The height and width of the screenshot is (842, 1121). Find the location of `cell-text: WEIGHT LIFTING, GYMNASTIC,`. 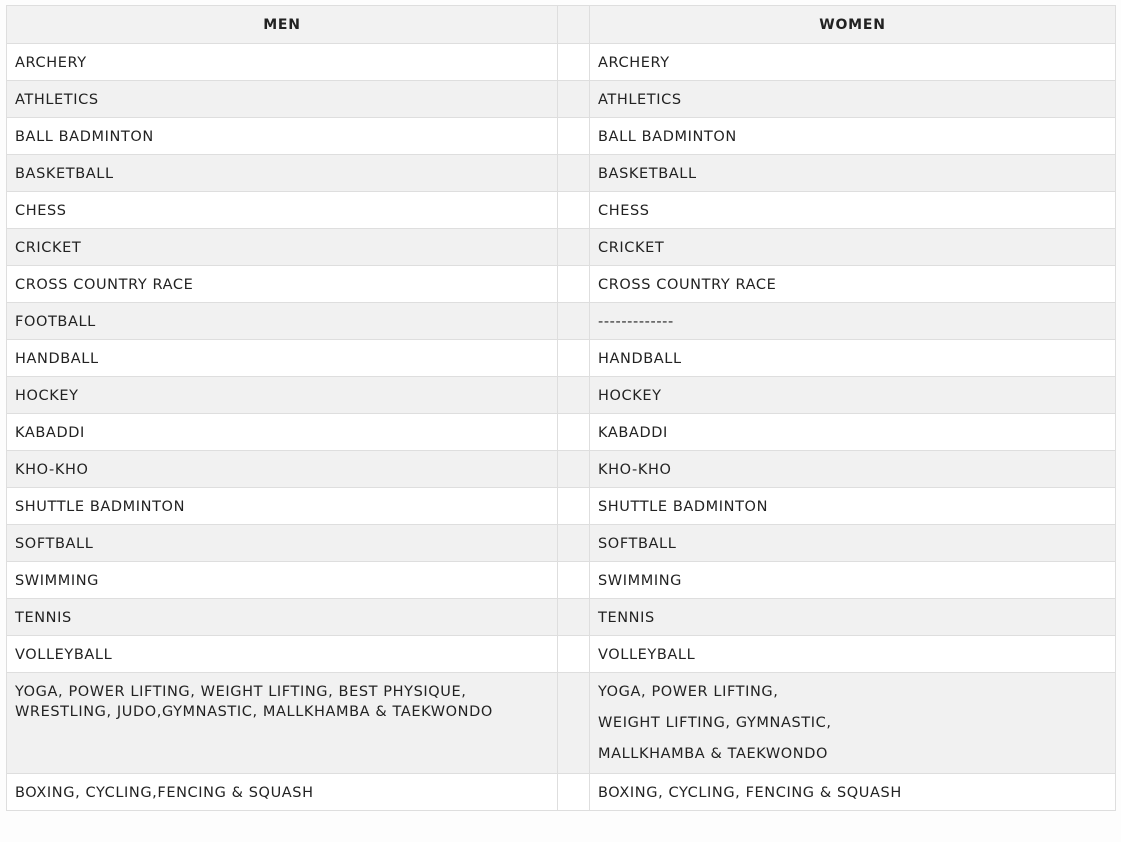

cell-text: WEIGHT LIFTING, GYMNASTIC, is located at coordinates (715, 723).